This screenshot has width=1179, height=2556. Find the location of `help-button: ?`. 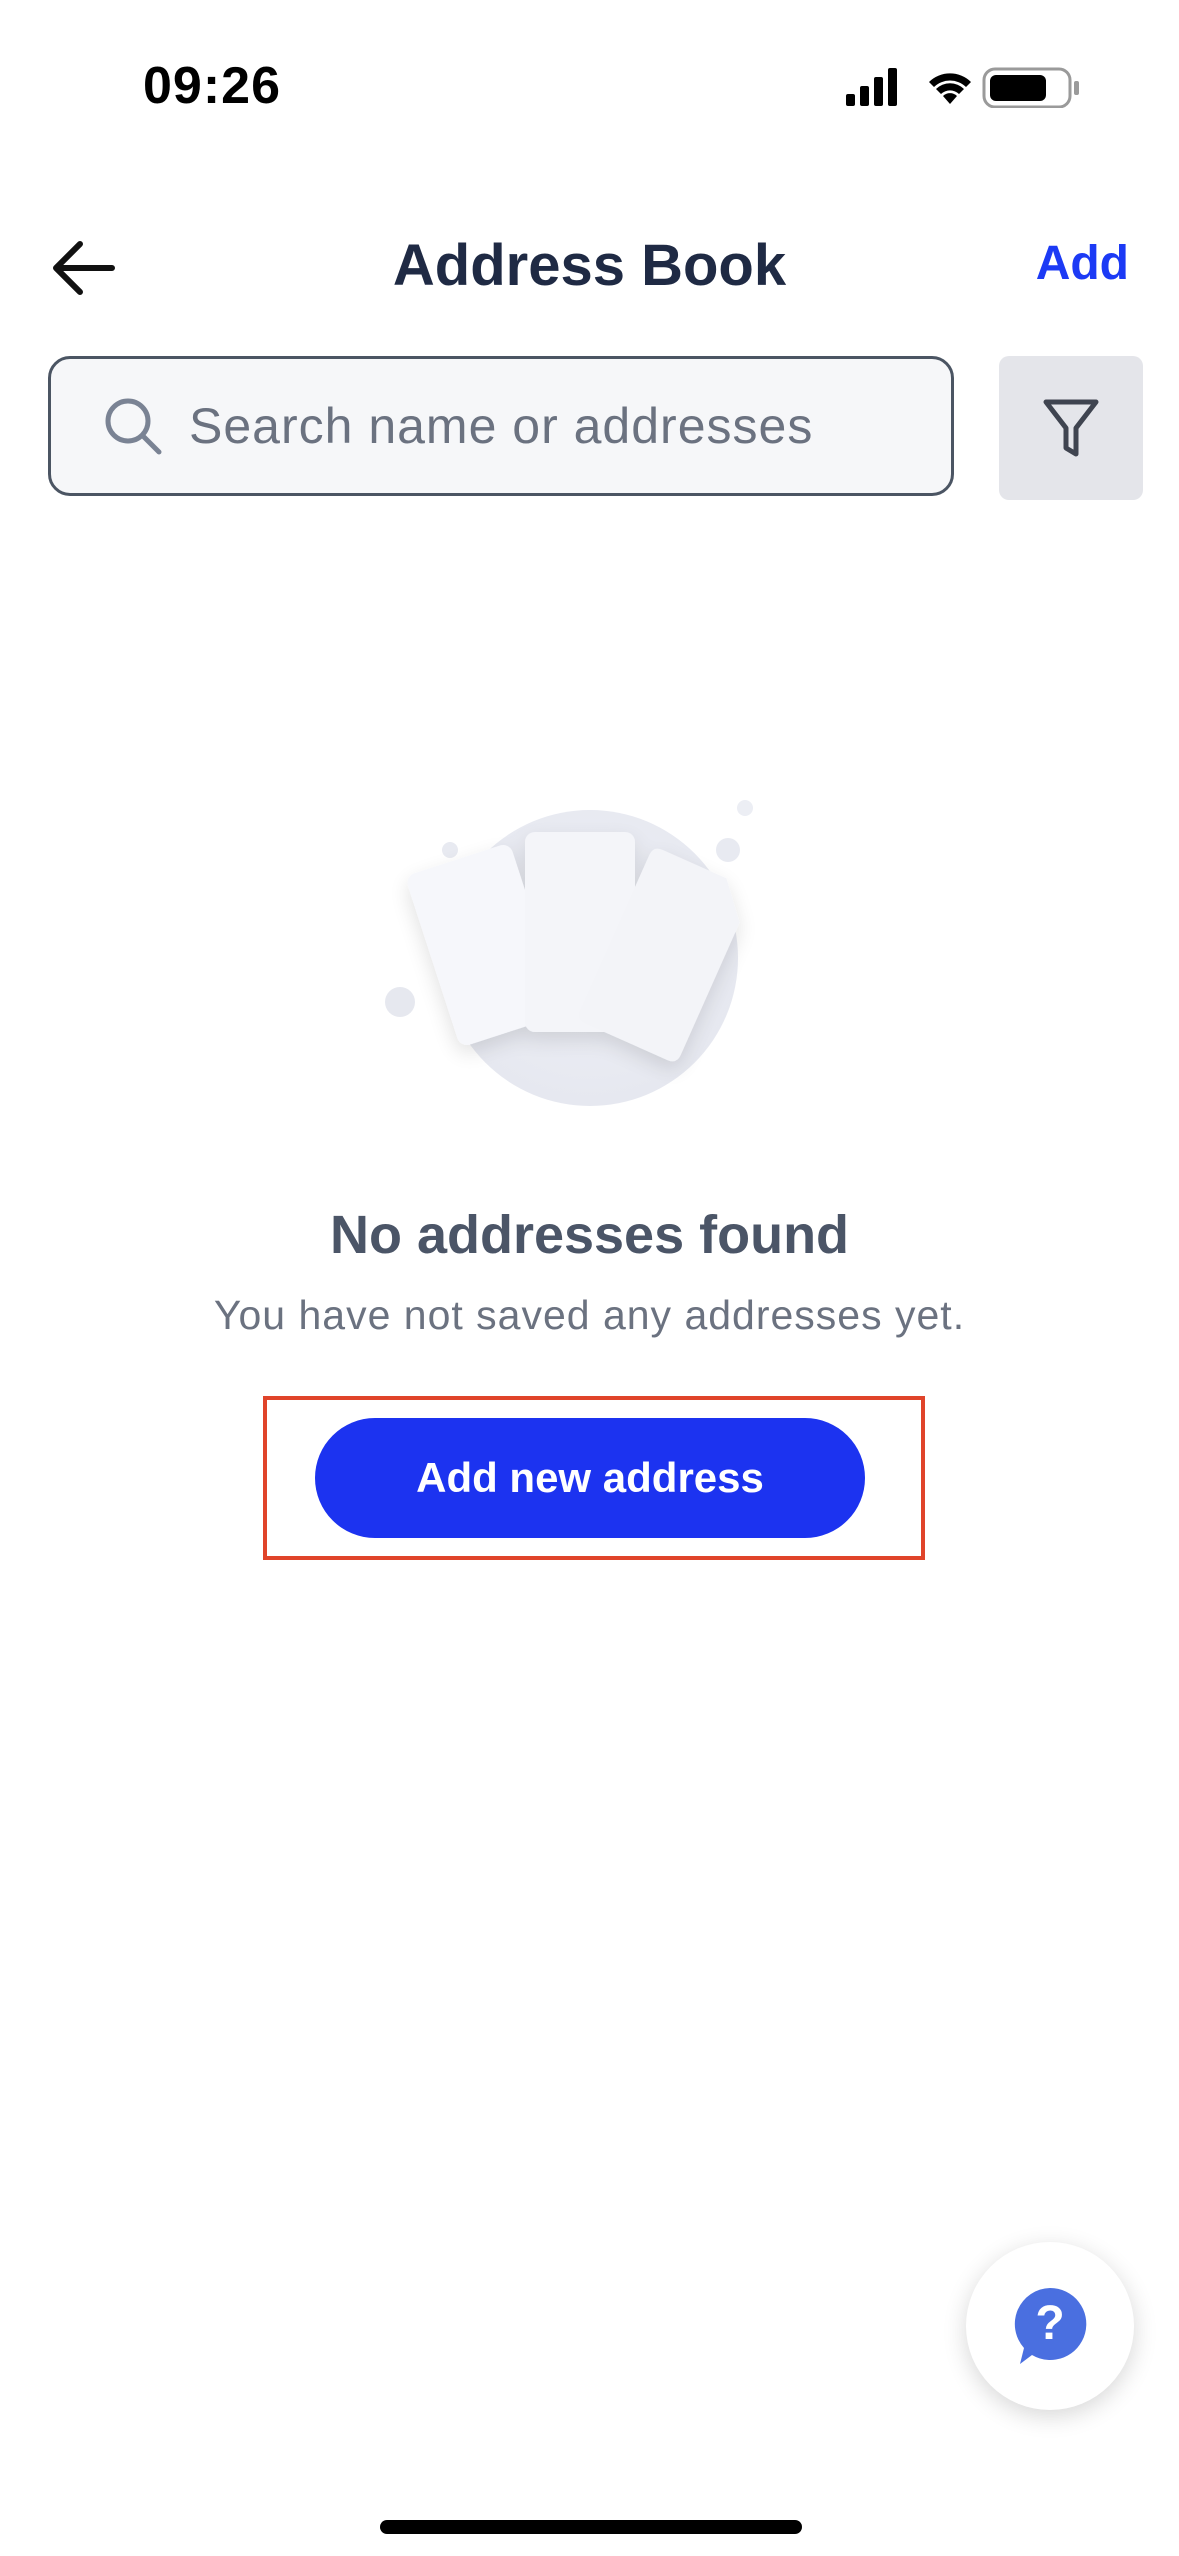

help-button: ? is located at coordinates (1050, 2326).